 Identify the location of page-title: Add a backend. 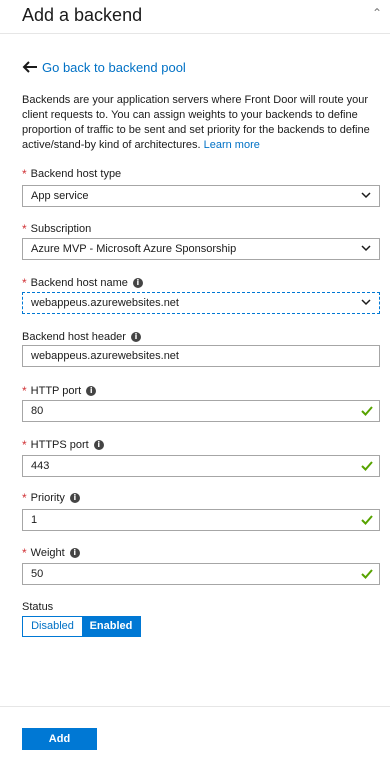
(82, 15).